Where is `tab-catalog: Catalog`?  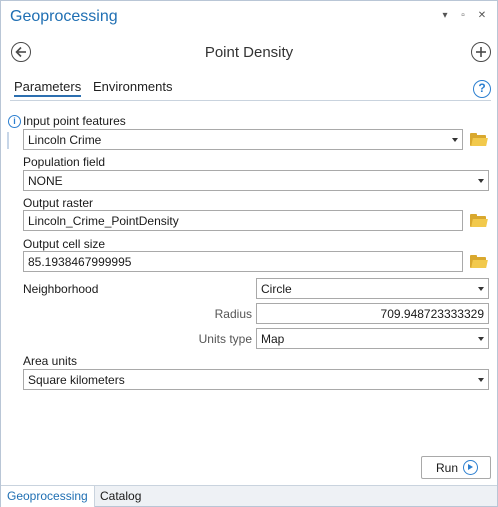 tab-catalog: Catalog is located at coordinates (120, 496).